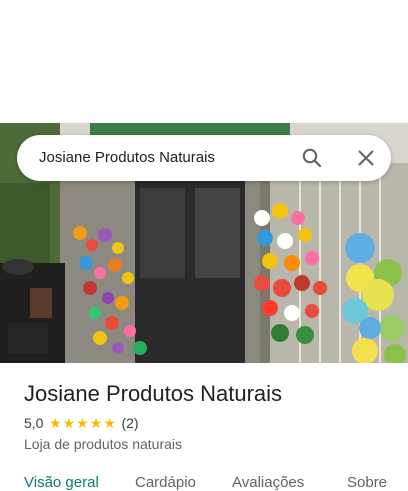  What do you see at coordinates (312, 158) in the screenshot?
I see `search-icon` at bounding box center [312, 158].